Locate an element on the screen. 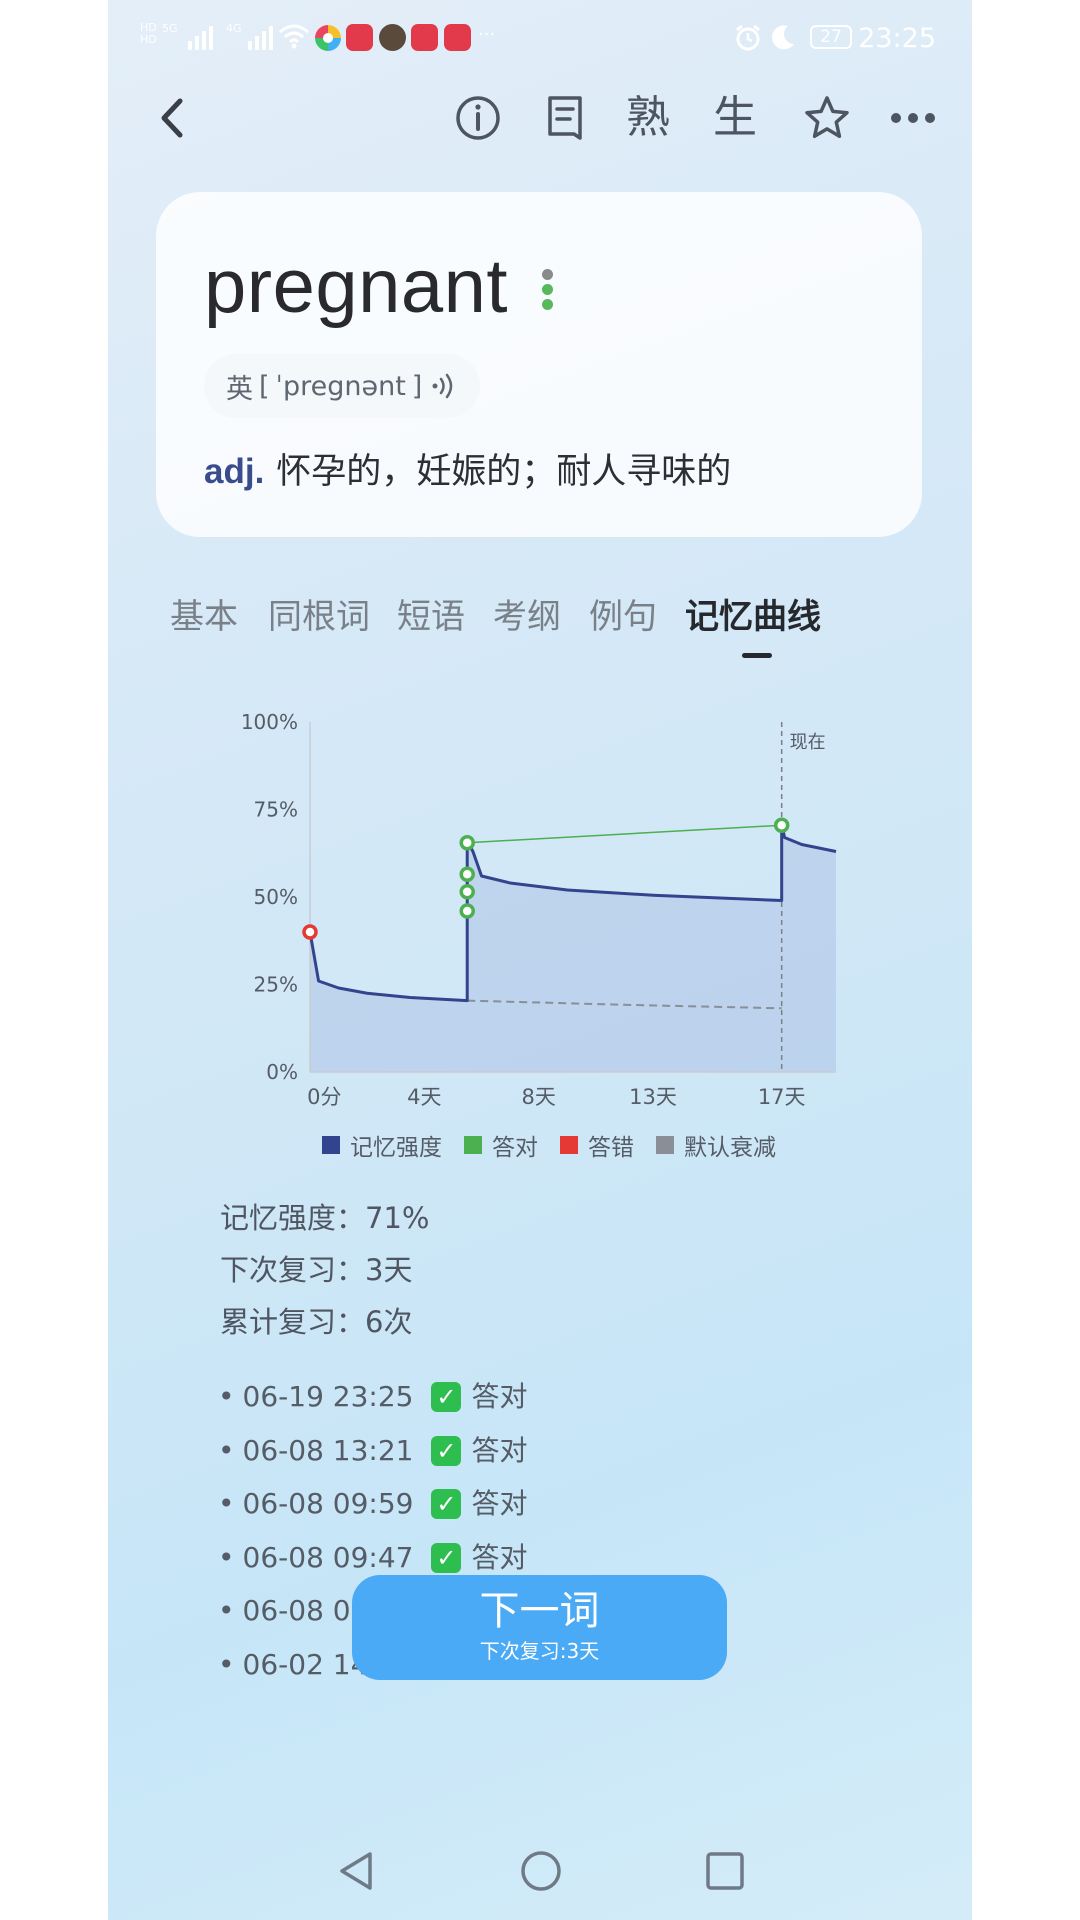 The width and height of the screenshot is (1080, 1920). tab-basic: 基本 is located at coordinates (204, 617).